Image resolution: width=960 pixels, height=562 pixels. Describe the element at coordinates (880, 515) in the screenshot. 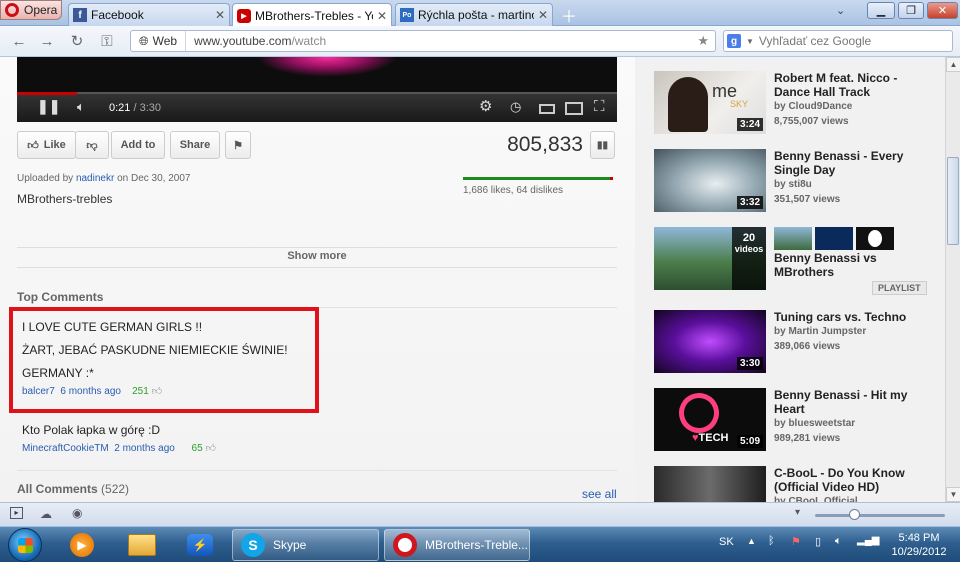

I see `zoom-slider-track` at that location.